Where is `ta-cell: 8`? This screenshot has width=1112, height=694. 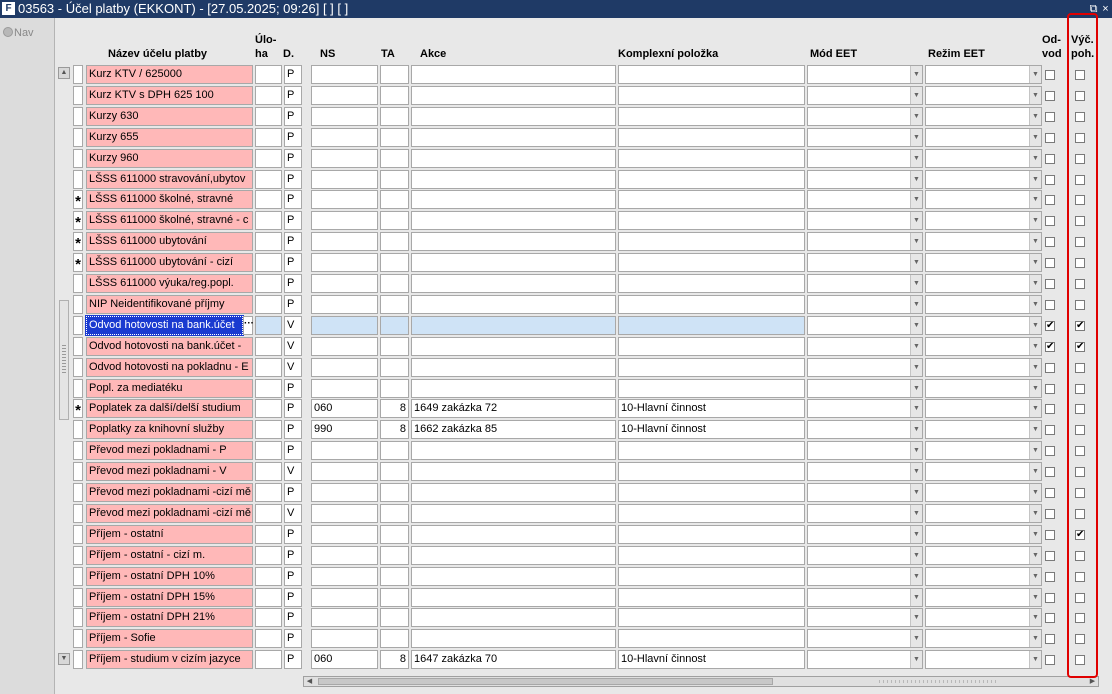
ta-cell: 8 is located at coordinates (394, 408).